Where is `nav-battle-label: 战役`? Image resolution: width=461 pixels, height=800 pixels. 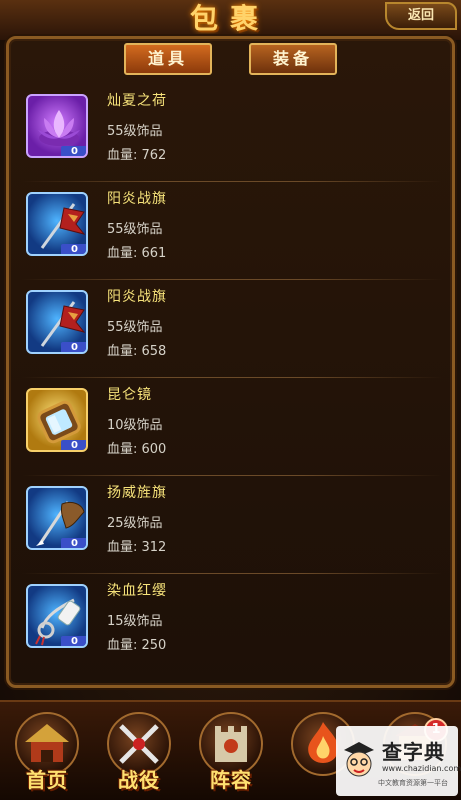 nav-battle-label: 战役 is located at coordinates (139, 780).